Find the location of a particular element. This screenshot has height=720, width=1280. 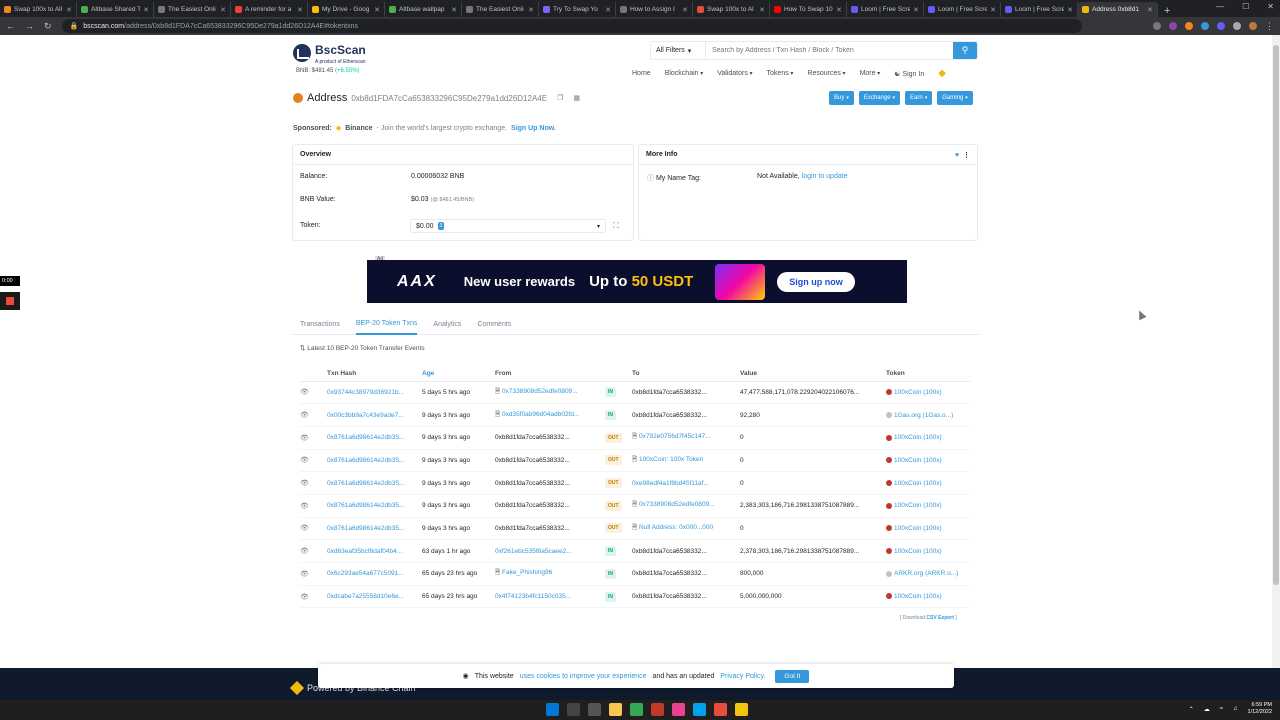

browser-tab: A reminder for a ✕ is located at coordinates (269, 9).